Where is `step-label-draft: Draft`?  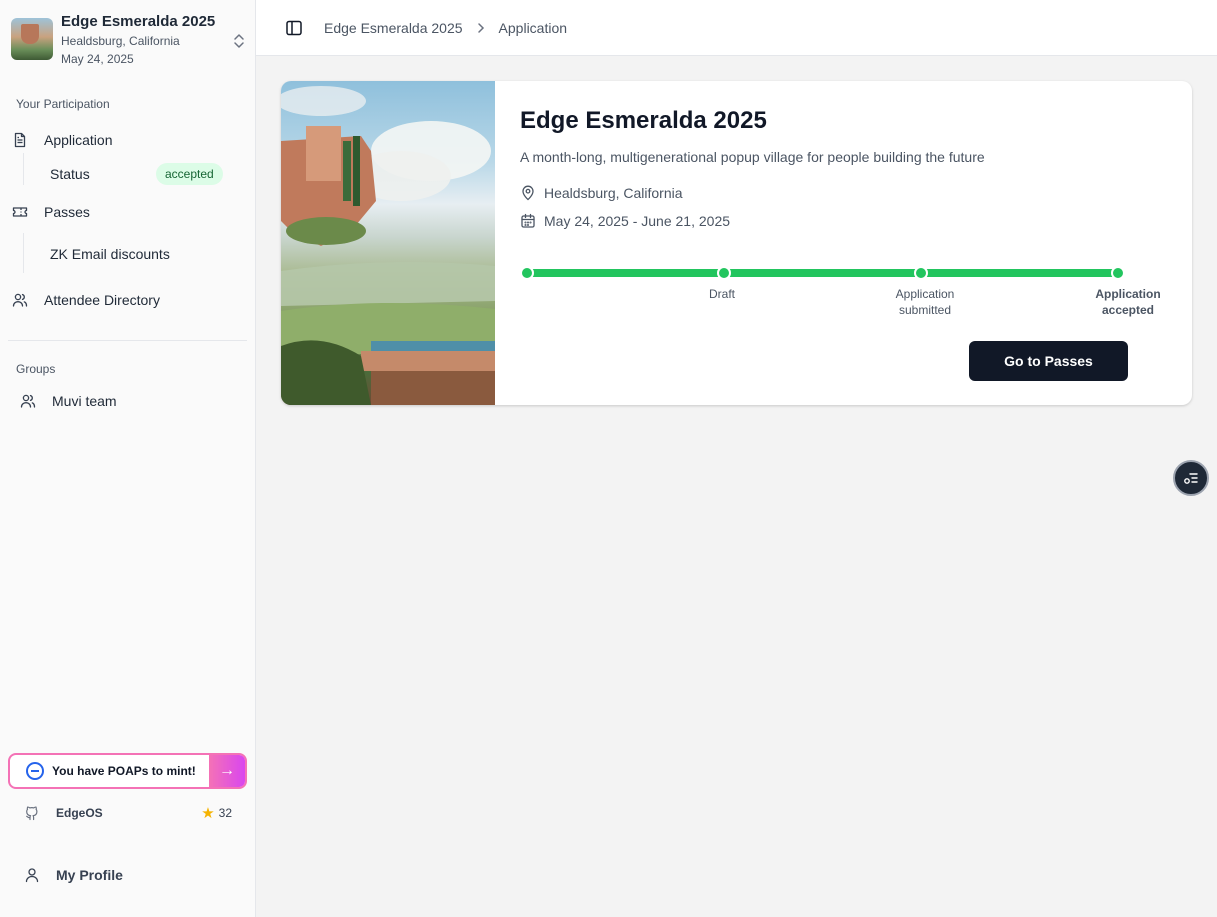
step-label-draft: Draft is located at coordinates (721, 294).